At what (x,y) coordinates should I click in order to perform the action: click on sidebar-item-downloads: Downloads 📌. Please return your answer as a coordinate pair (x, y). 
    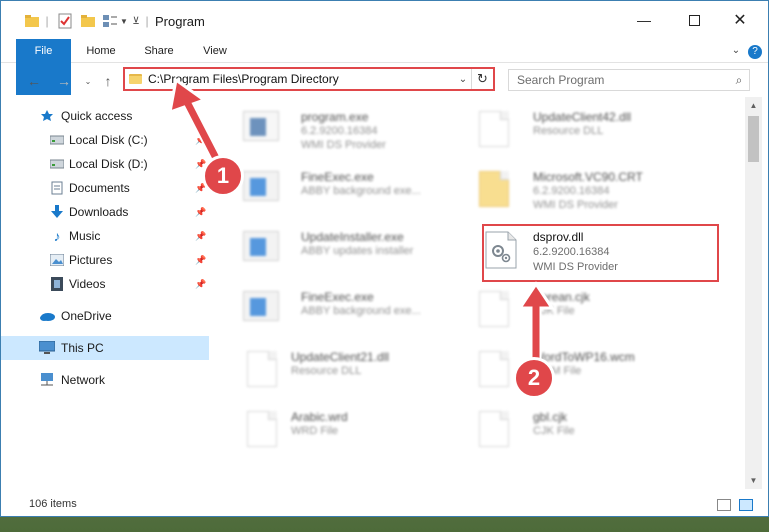
    Looking at the image, I should click on (105, 212).